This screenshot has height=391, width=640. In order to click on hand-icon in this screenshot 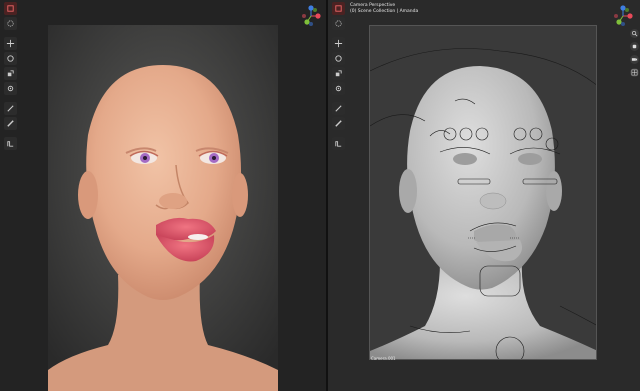, I will do `click(634, 46)`.